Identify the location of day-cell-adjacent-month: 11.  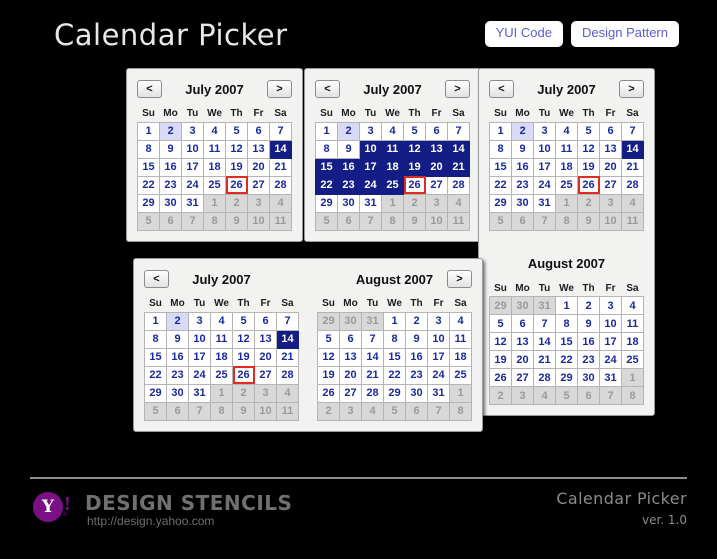
(287, 411).